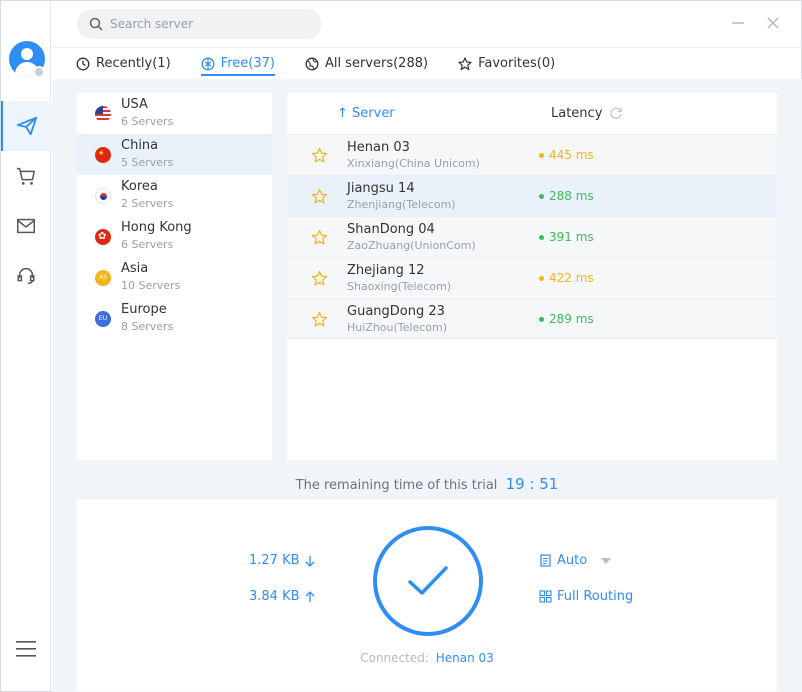 The image size is (802, 692). What do you see at coordinates (572, 560) in the screenshot?
I see `mode-value: Auto` at bounding box center [572, 560].